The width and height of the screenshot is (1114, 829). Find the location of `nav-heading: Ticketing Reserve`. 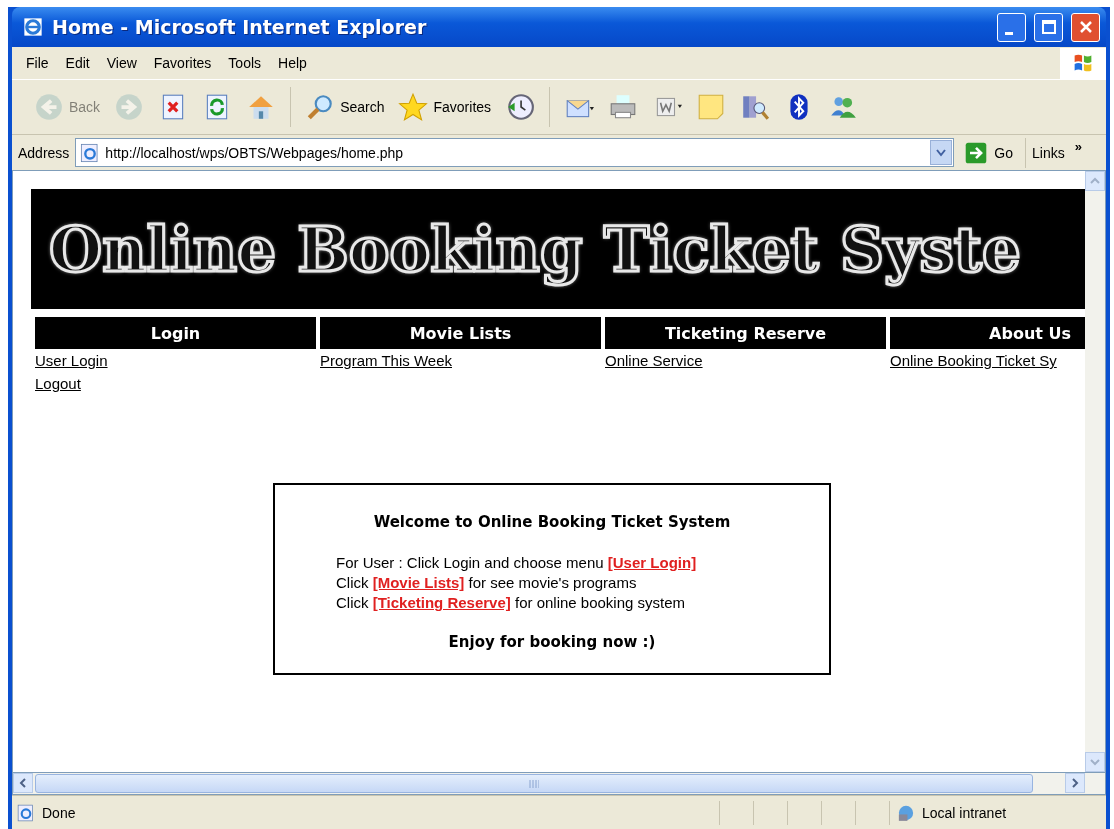

nav-heading: Ticketing Reserve is located at coordinates (745, 333).